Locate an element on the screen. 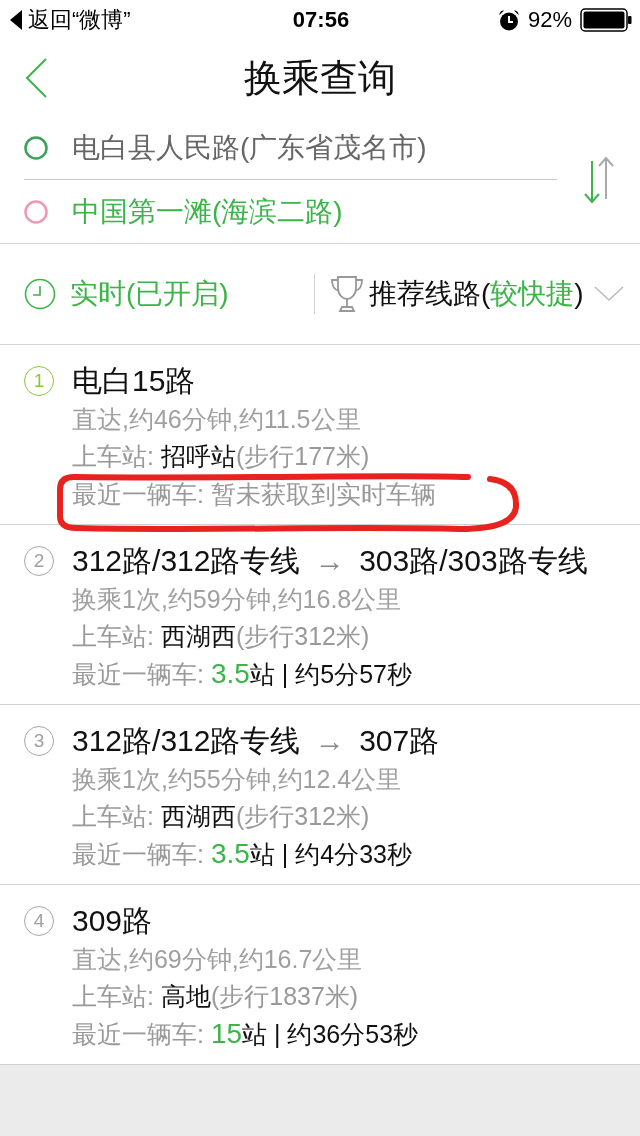 The width and height of the screenshot is (640, 1136). status-time: 07:56 is located at coordinates (321, 20).